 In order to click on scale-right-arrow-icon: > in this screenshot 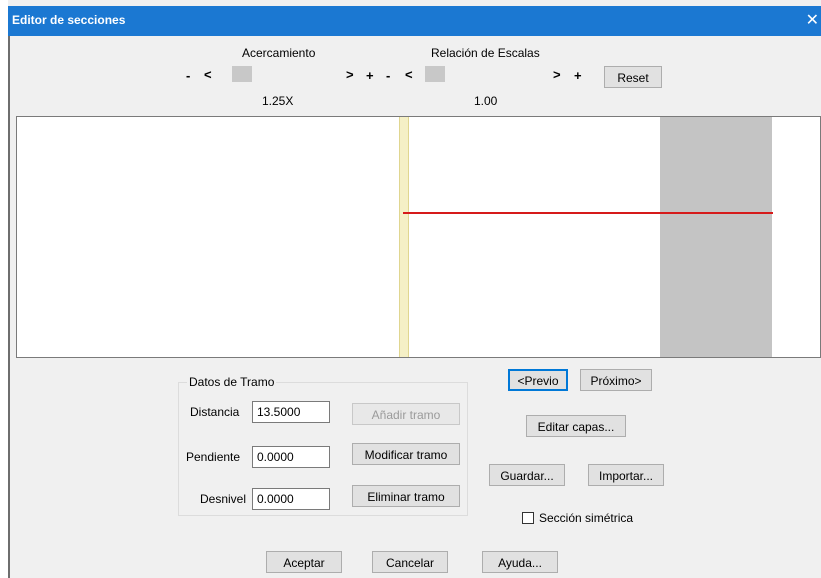, I will do `click(557, 74)`.